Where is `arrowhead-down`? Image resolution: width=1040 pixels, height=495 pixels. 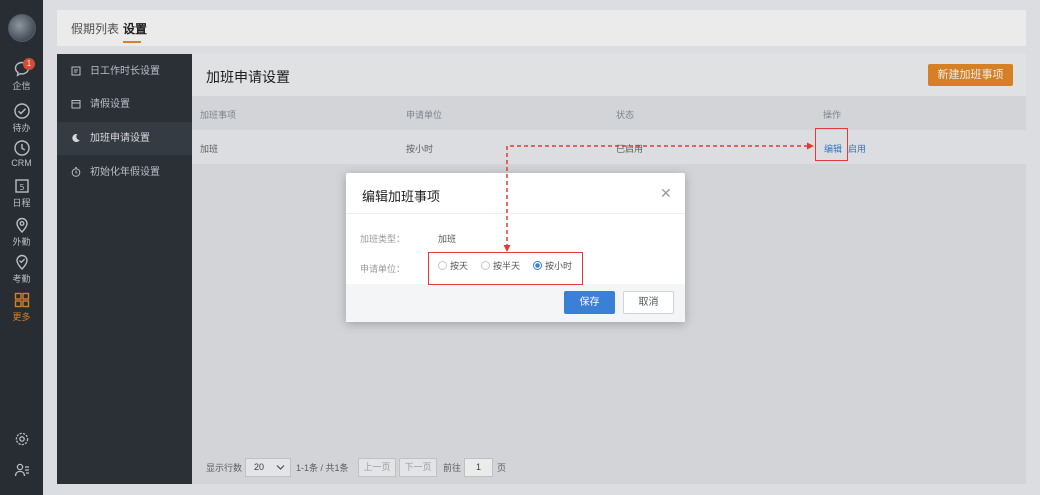
arrowhead-down is located at coordinates (507, 248).